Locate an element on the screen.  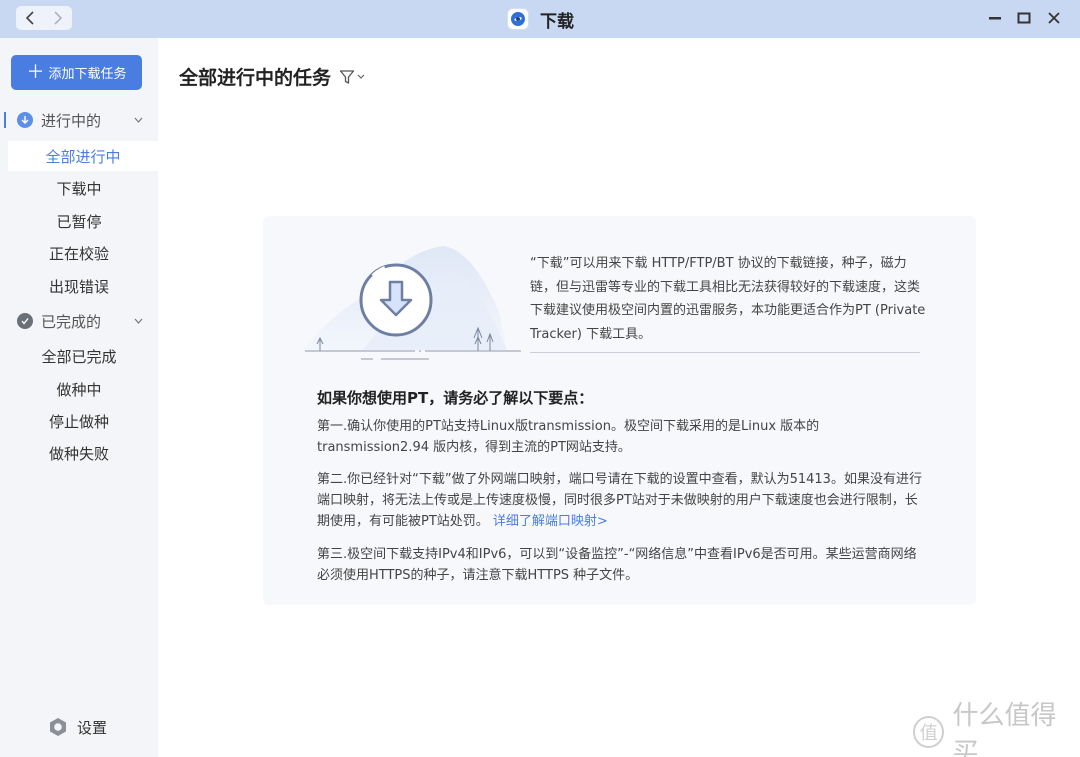
chevron-right-icon is located at coordinates (58, 18).